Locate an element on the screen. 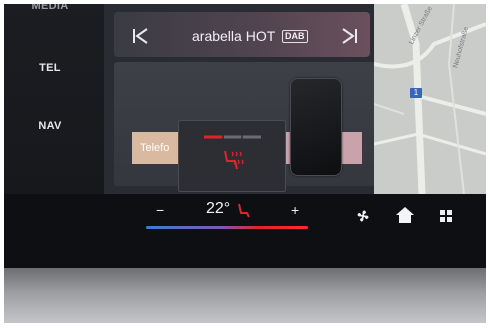  map-roads is located at coordinates (430, 99).